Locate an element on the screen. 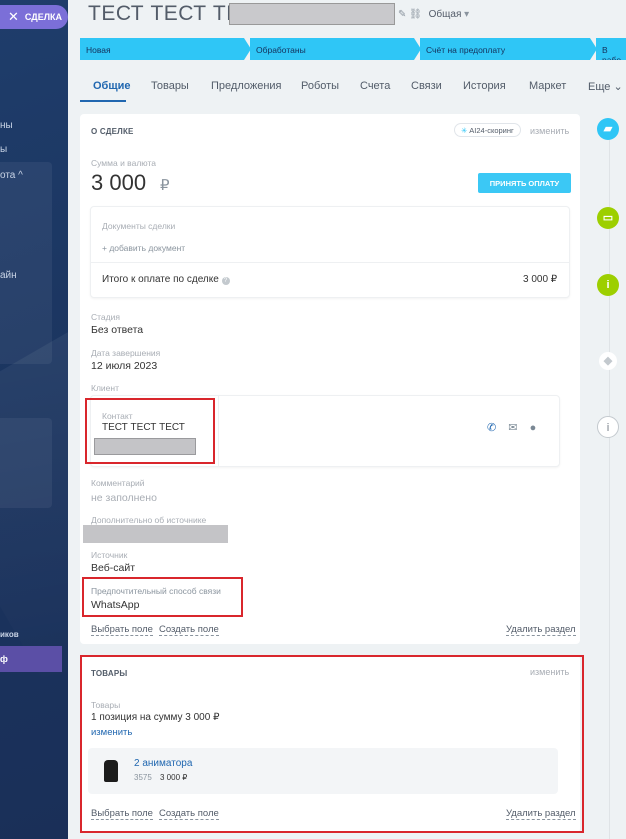 This screenshot has width=626, height=839. total-label-text: Итого к оплате по сделке is located at coordinates (160, 279).